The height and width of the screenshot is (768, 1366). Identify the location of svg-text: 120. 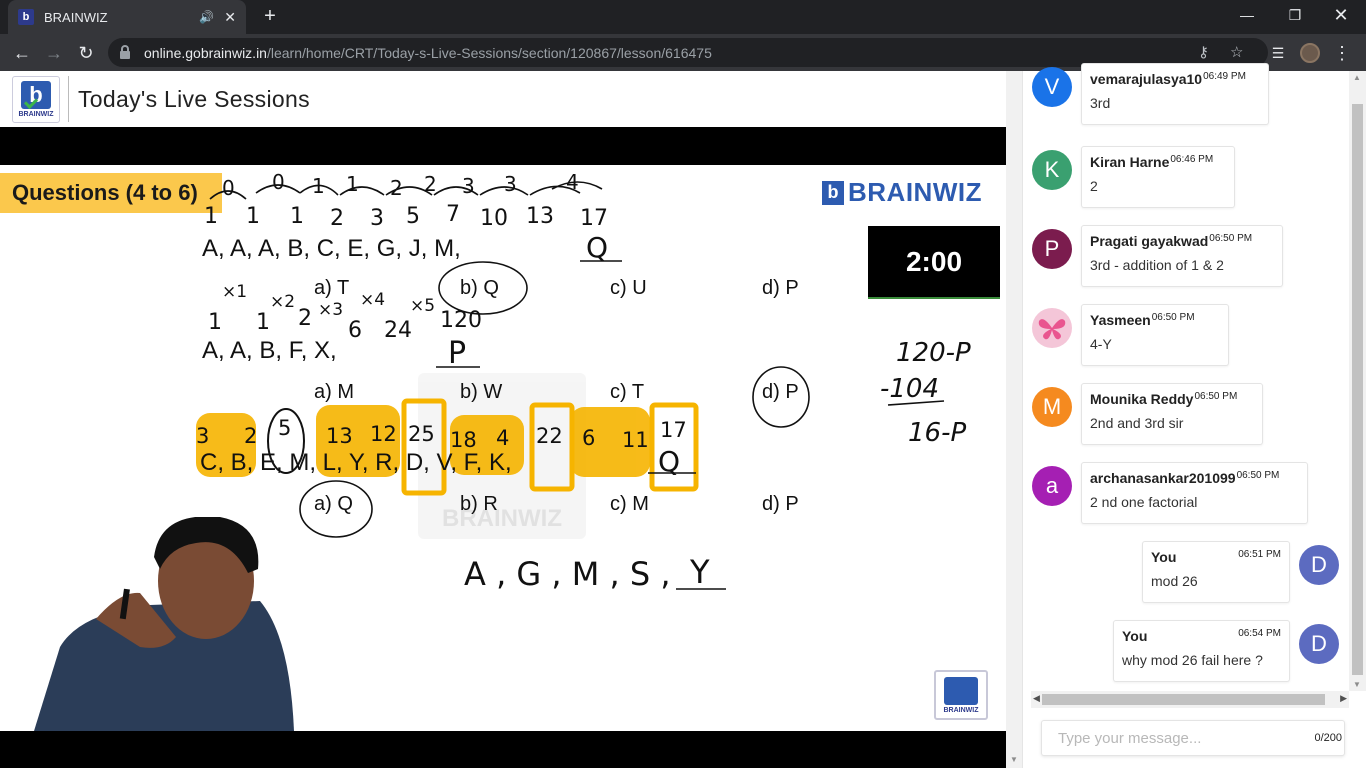
(461, 320).